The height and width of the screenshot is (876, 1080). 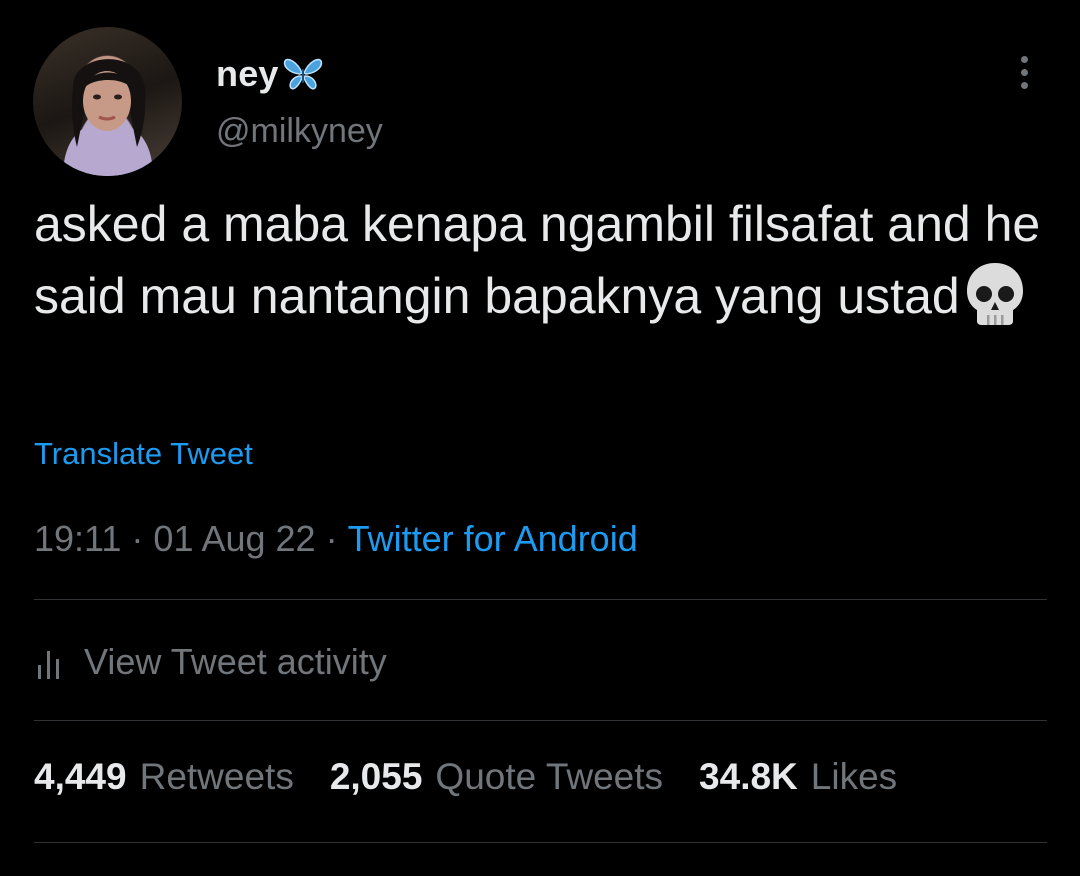 I want to click on bar-chart-icon, so click(x=48, y=665).